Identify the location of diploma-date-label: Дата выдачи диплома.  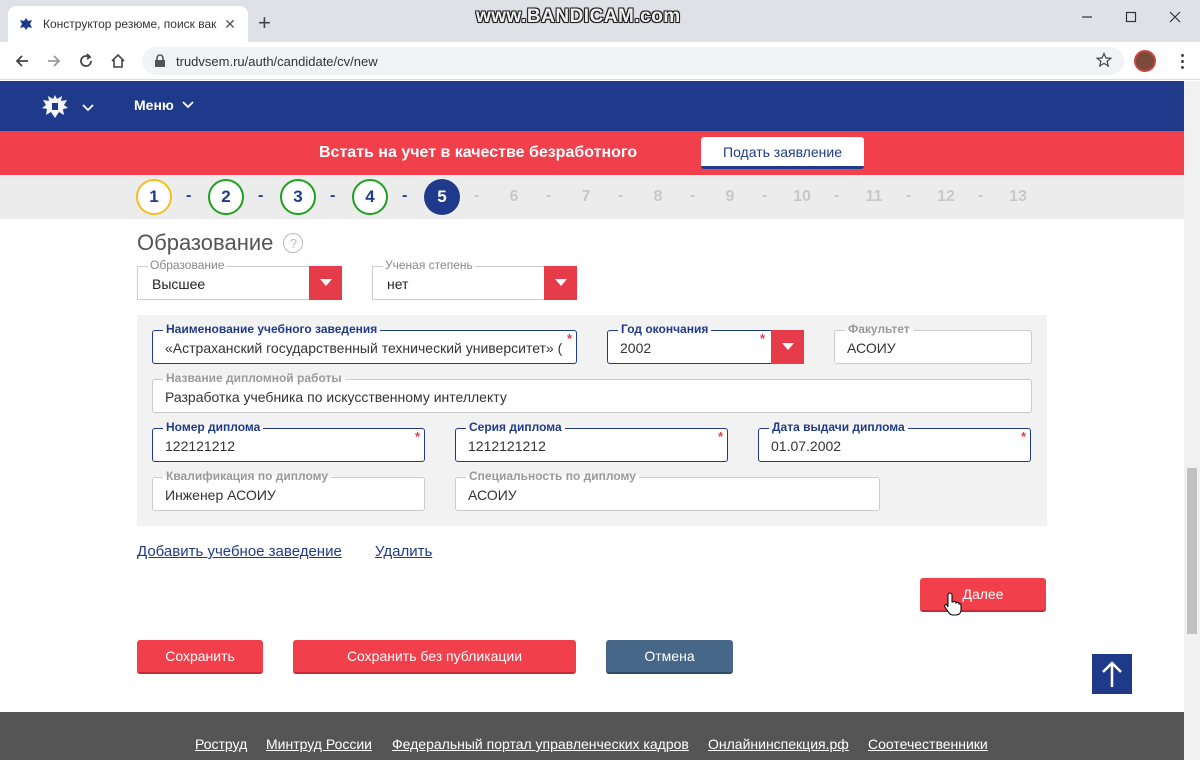
(838, 427).